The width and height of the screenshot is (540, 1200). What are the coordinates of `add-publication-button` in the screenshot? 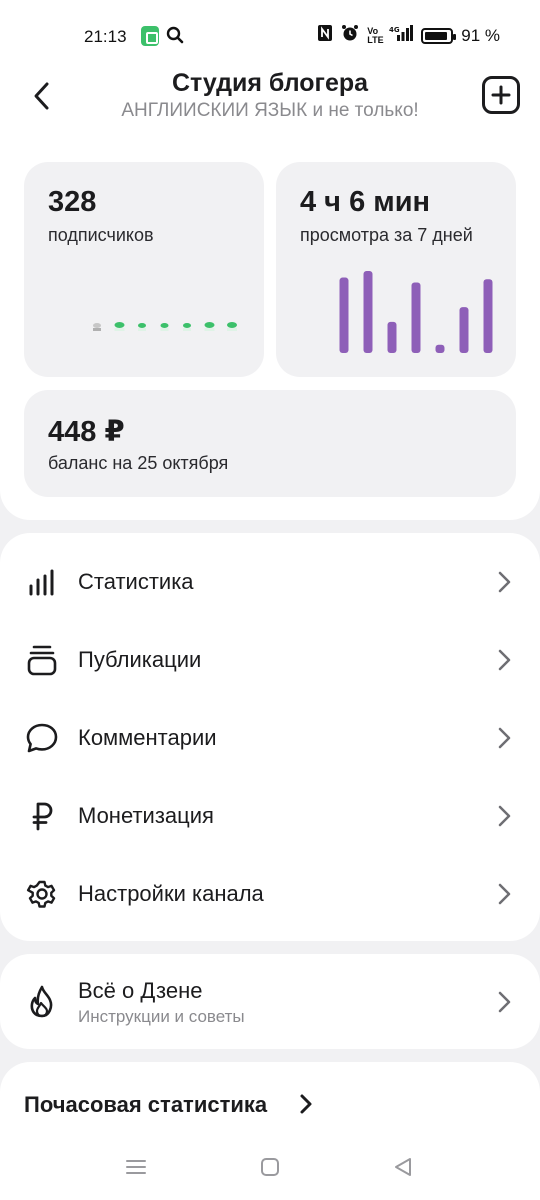 It's located at (501, 95).